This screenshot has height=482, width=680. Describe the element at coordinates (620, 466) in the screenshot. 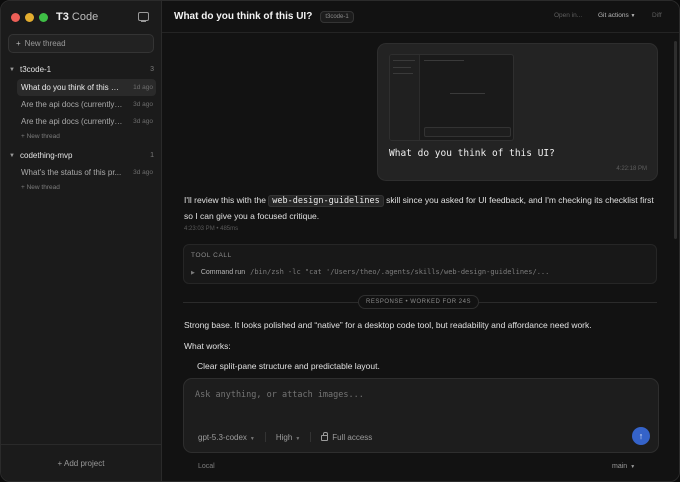

I see `branch-label: main` at that location.